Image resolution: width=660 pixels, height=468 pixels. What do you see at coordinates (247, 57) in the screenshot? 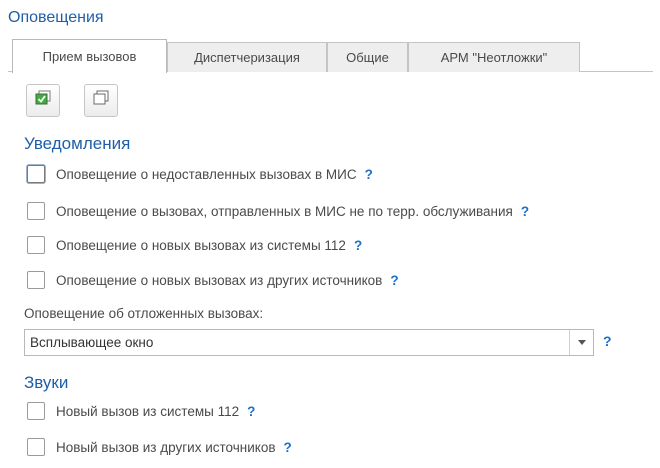
I see `tab-dispatching: Диспетчеризация` at bounding box center [247, 57].